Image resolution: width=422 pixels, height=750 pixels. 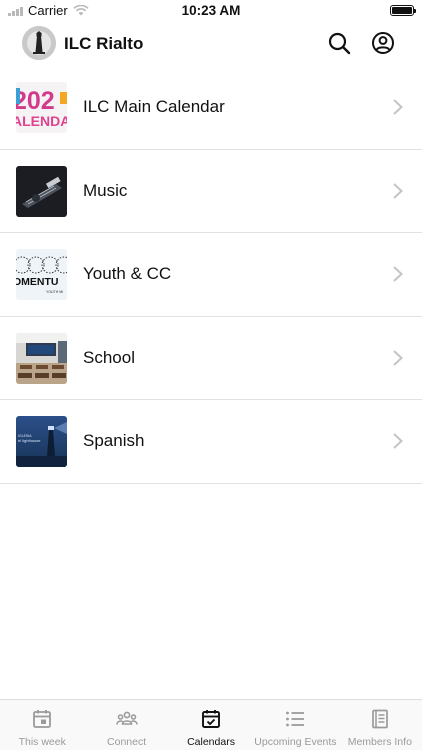 I want to click on calendar-thumbnail-music, so click(x=41, y=191).